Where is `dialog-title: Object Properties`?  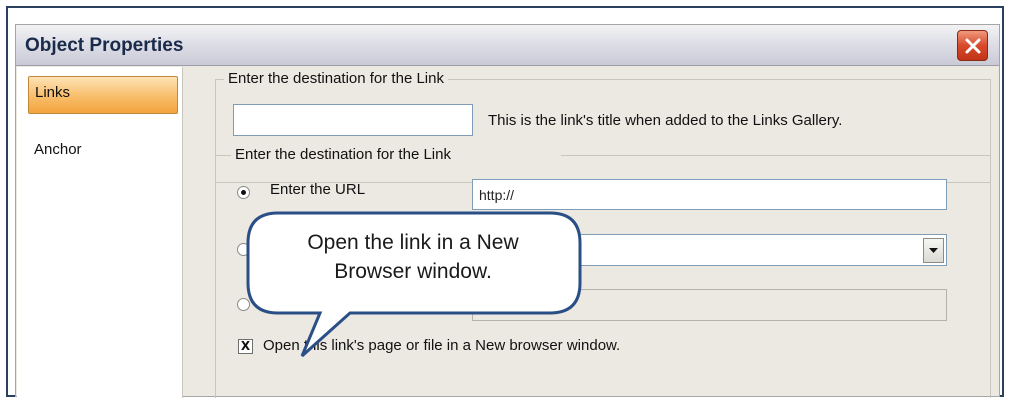 dialog-title: Object Properties is located at coordinates (104, 45).